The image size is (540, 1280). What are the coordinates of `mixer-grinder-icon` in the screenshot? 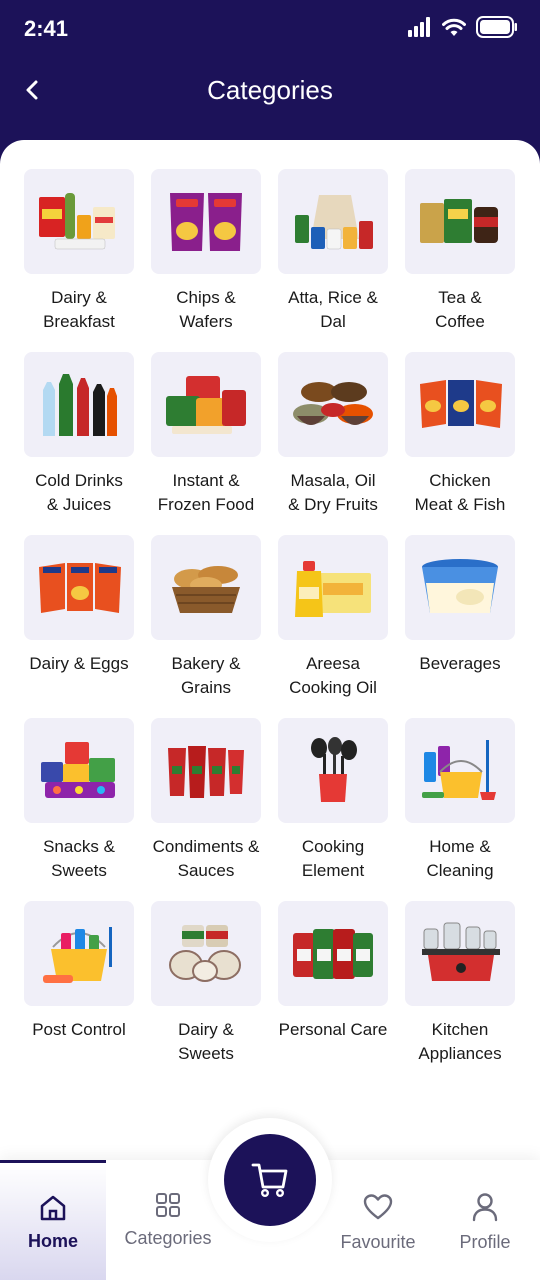 It's located at (461, 951).